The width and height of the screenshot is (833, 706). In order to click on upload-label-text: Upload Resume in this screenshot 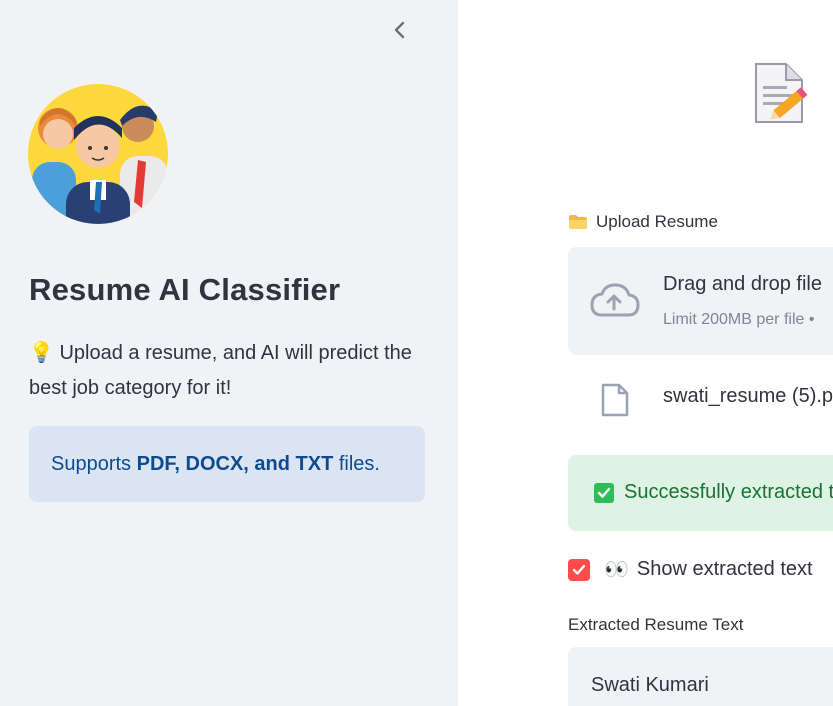, I will do `click(657, 221)`.